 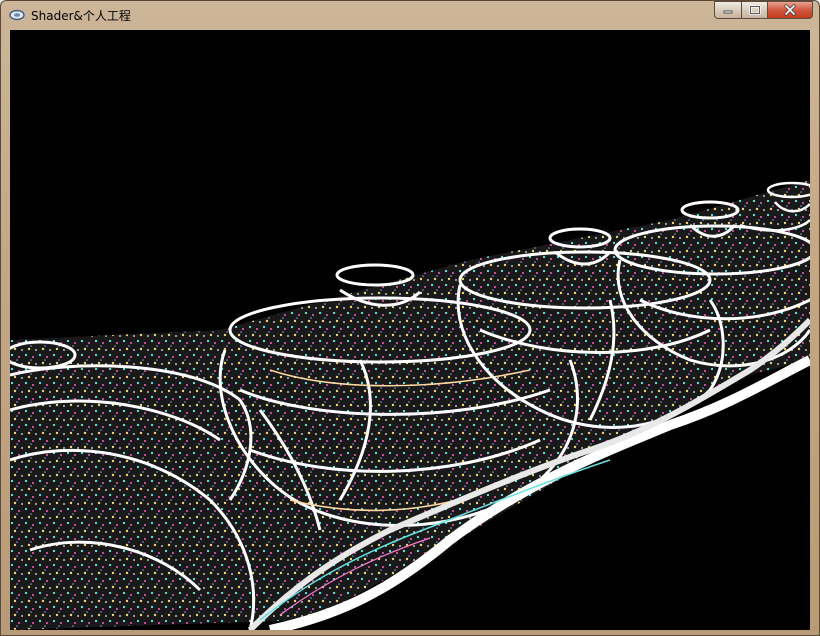 I want to click on app-icon, so click(x=17, y=15).